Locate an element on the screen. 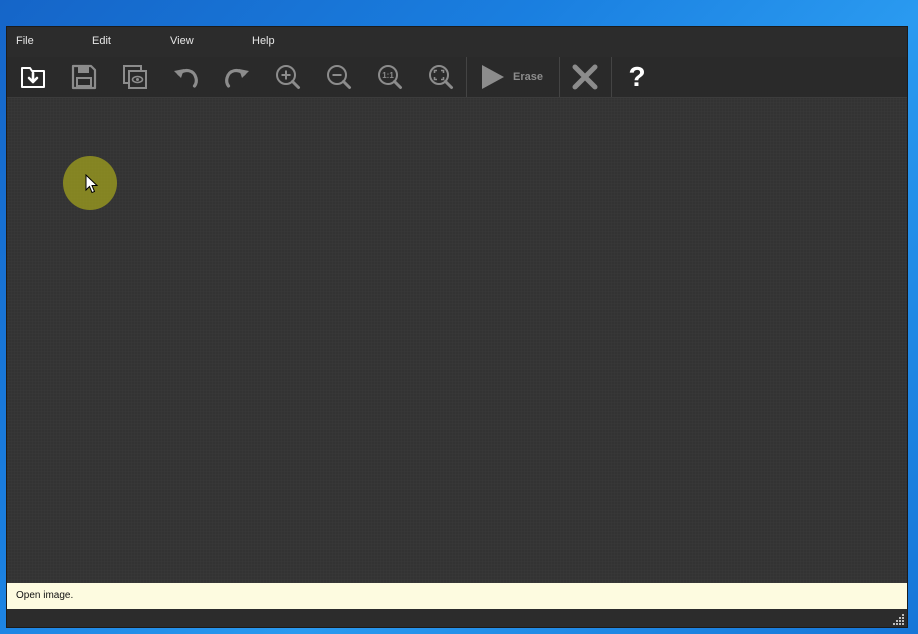 Image resolution: width=918 pixels, height=634 pixels. undo-button is located at coordinates (186, 77).